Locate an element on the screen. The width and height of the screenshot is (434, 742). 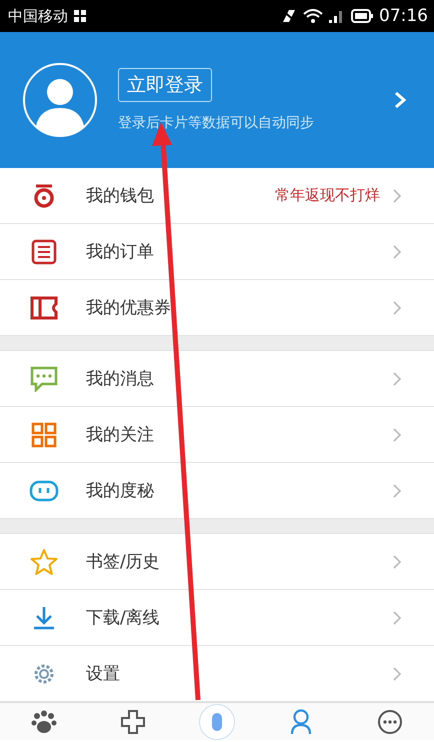
download-icon is located at coordinates (44, 617).